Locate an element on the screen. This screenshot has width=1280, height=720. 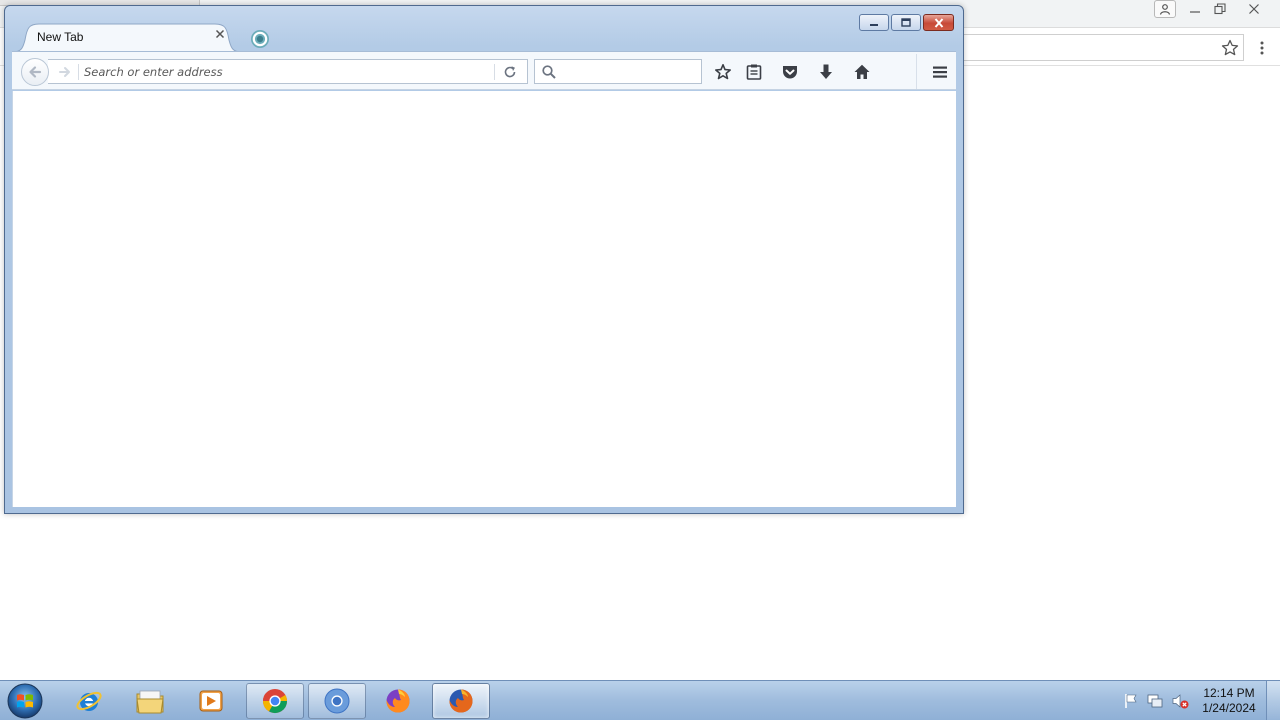
close-button is located at coordinates (938, 22).